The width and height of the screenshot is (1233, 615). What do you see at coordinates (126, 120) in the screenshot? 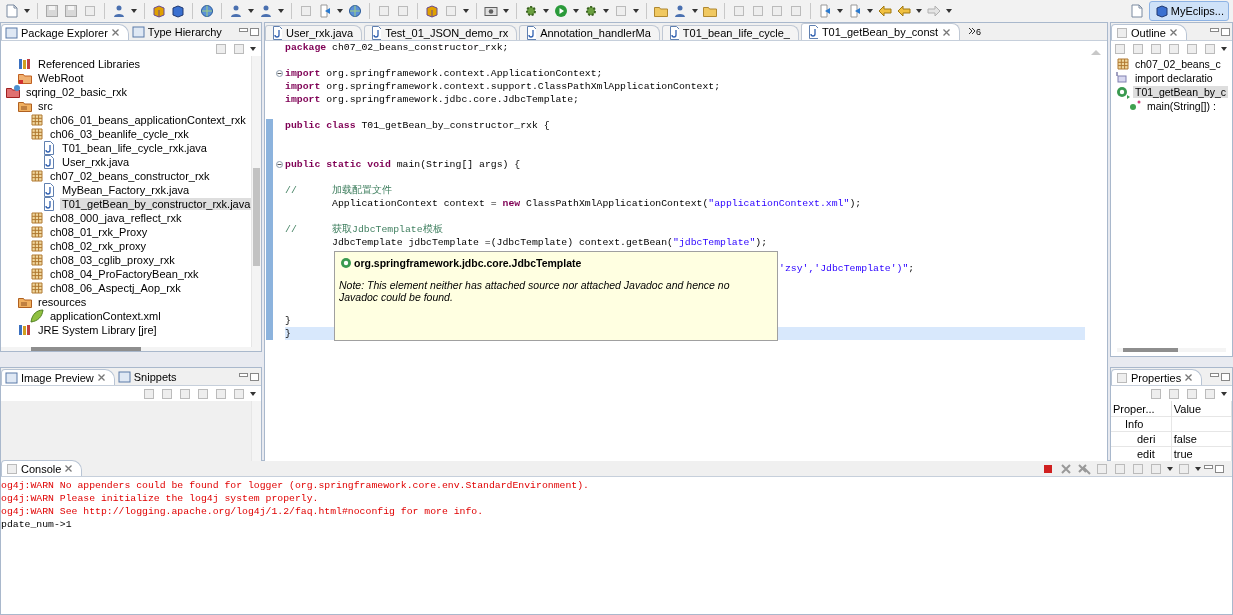
I see `tree-item: ch06_01_beans_applicationContext_rxk` at bounding box center [126, 120].